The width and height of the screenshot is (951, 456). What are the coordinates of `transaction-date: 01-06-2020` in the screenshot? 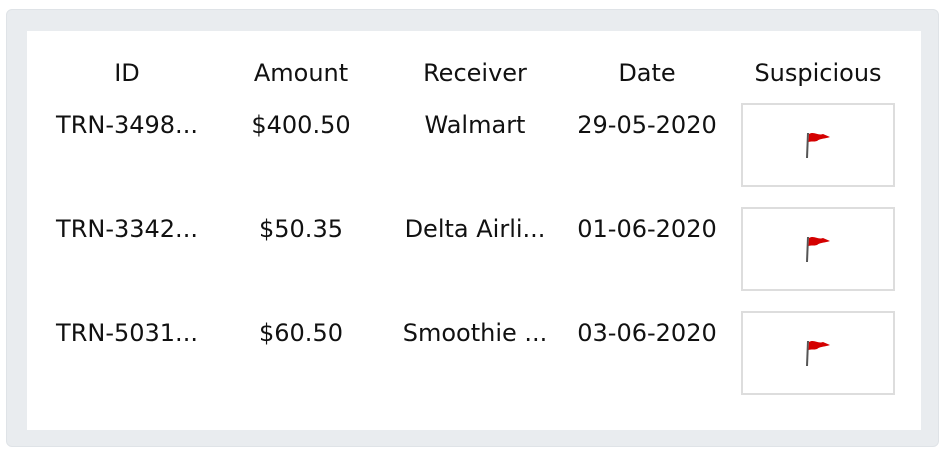 It's located at (647, 229).